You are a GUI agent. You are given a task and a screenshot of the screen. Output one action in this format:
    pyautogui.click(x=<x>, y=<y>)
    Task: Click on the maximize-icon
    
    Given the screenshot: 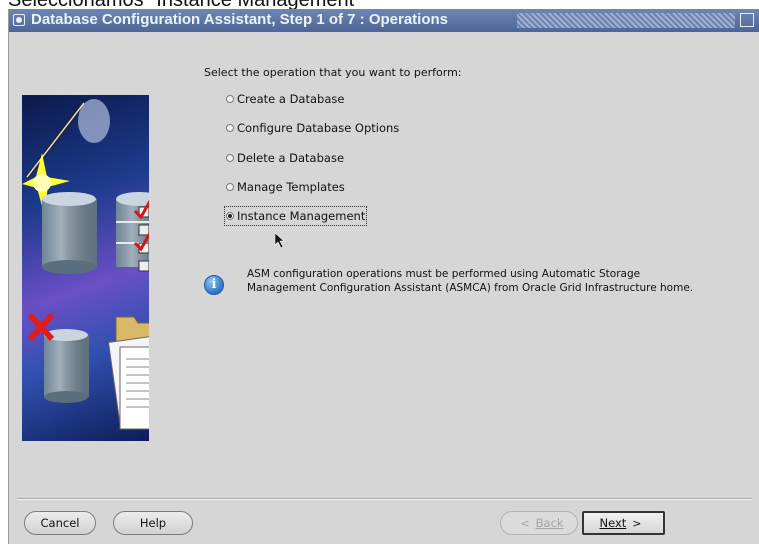 What is the action you would take?
    pyautogui.click(x=747, y=20)
    